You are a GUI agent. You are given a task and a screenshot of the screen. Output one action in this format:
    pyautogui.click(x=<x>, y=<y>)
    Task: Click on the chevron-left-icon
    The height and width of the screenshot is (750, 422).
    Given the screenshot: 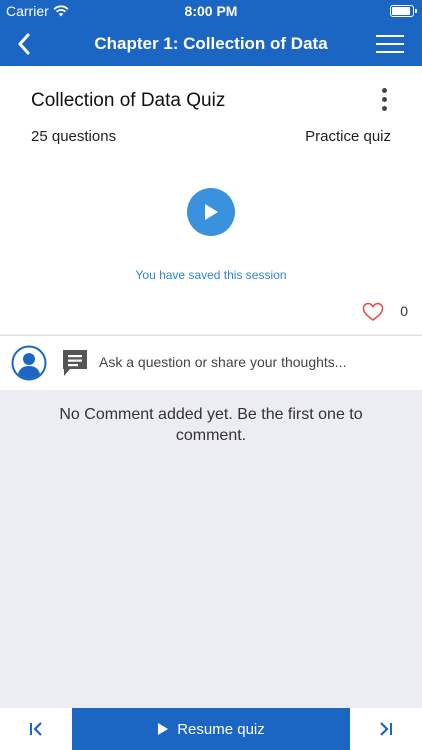 What is the action you would take?
    pyautogui.click(x=24, y=44)
    